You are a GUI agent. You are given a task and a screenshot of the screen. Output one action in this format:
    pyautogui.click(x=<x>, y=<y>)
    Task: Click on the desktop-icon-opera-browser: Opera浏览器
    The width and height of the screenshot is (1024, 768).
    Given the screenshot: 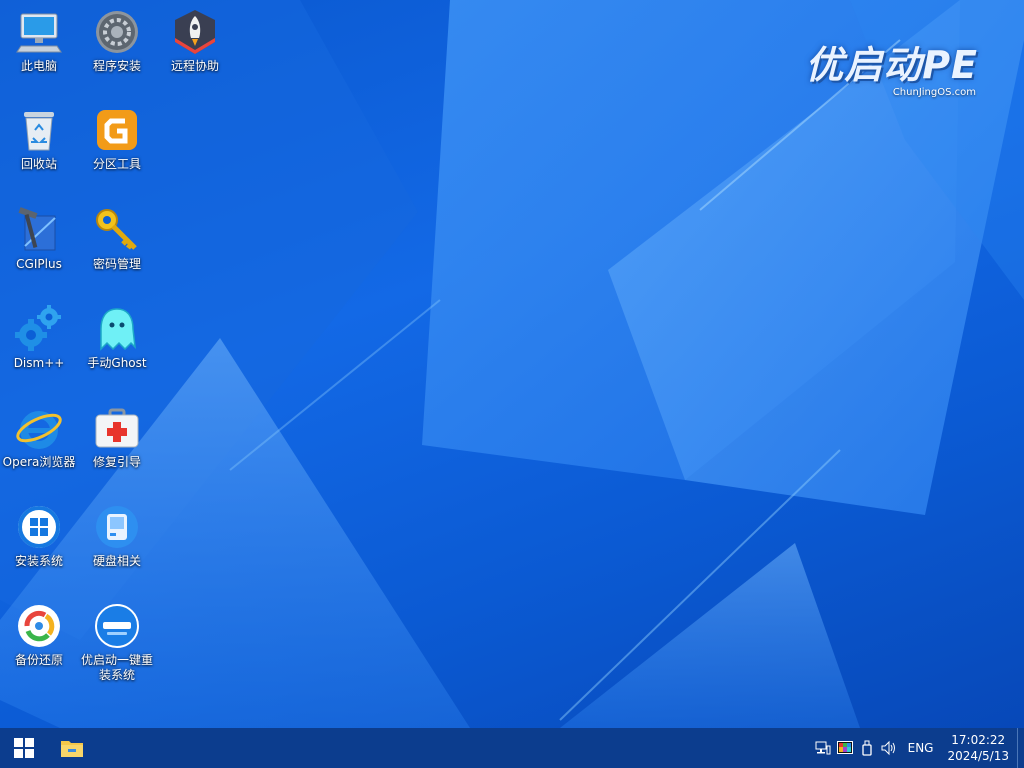 What is the action you would take?
    pyautogui.click(x=39, y=437)
    